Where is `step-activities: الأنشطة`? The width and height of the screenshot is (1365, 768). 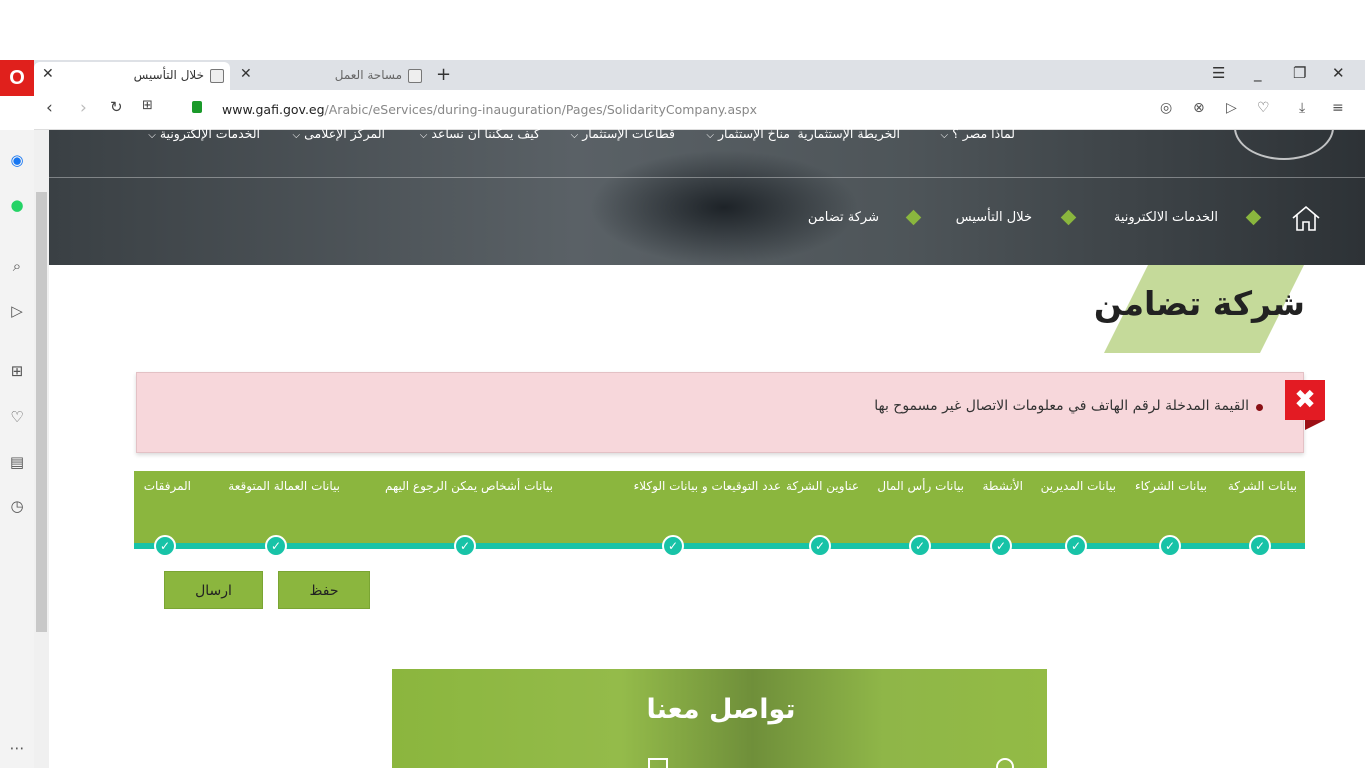
step-activities: الأنشطة is located at coordinates (1003, 486).